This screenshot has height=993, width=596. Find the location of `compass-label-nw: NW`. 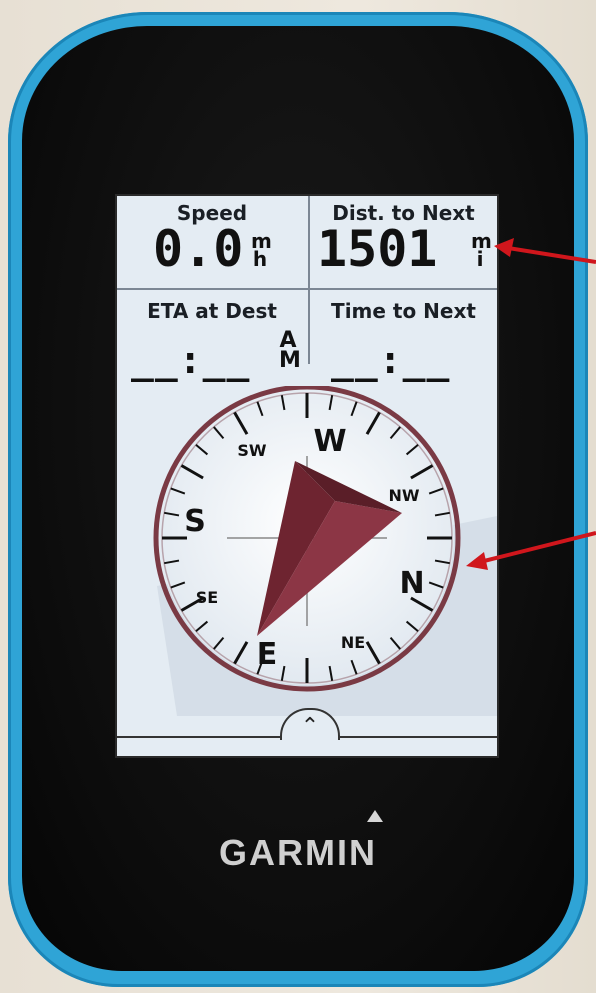

compass-label-nw: NW is located at coordinates (403, 495).